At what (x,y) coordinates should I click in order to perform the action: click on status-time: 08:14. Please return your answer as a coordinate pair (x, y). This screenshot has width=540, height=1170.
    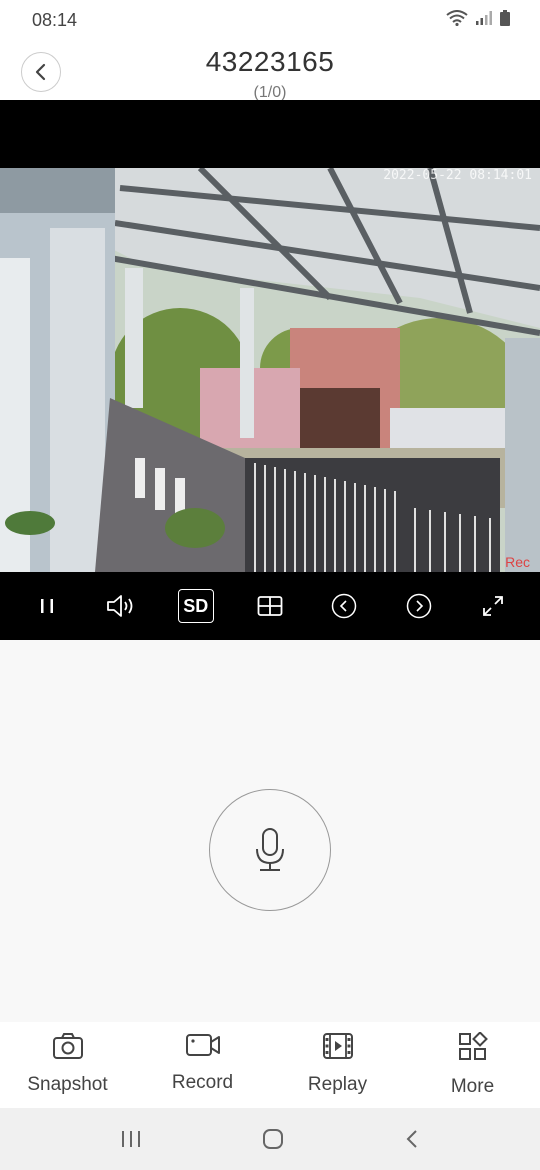
    Looking at the image, I should click on (55, 20).